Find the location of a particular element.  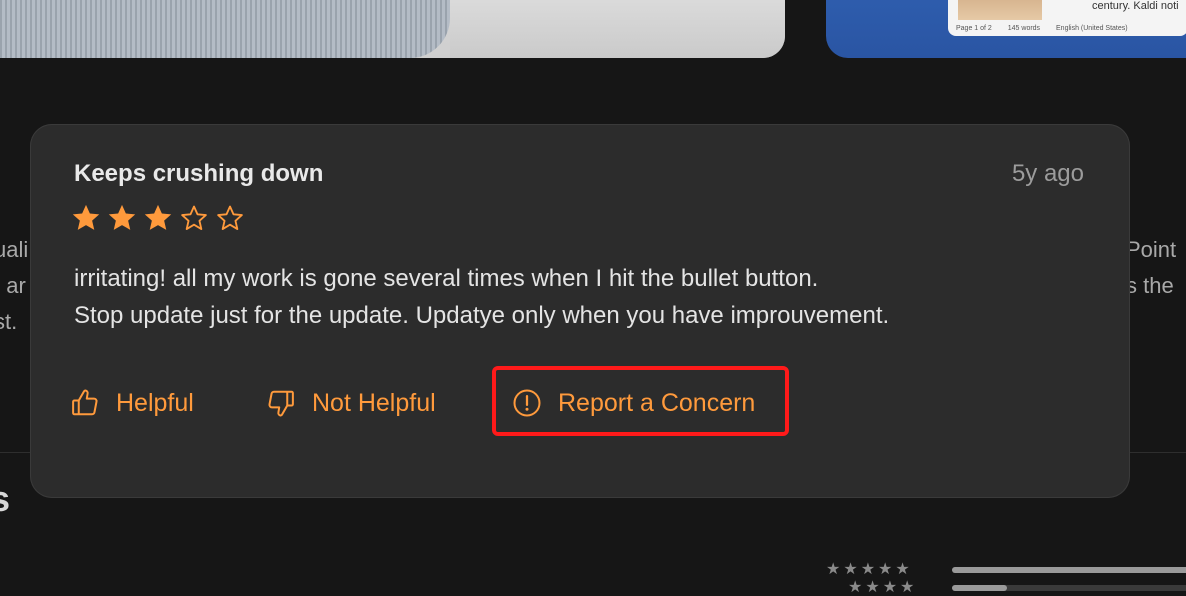

helpful-label: Helpful is located at coordinates (155, 402).